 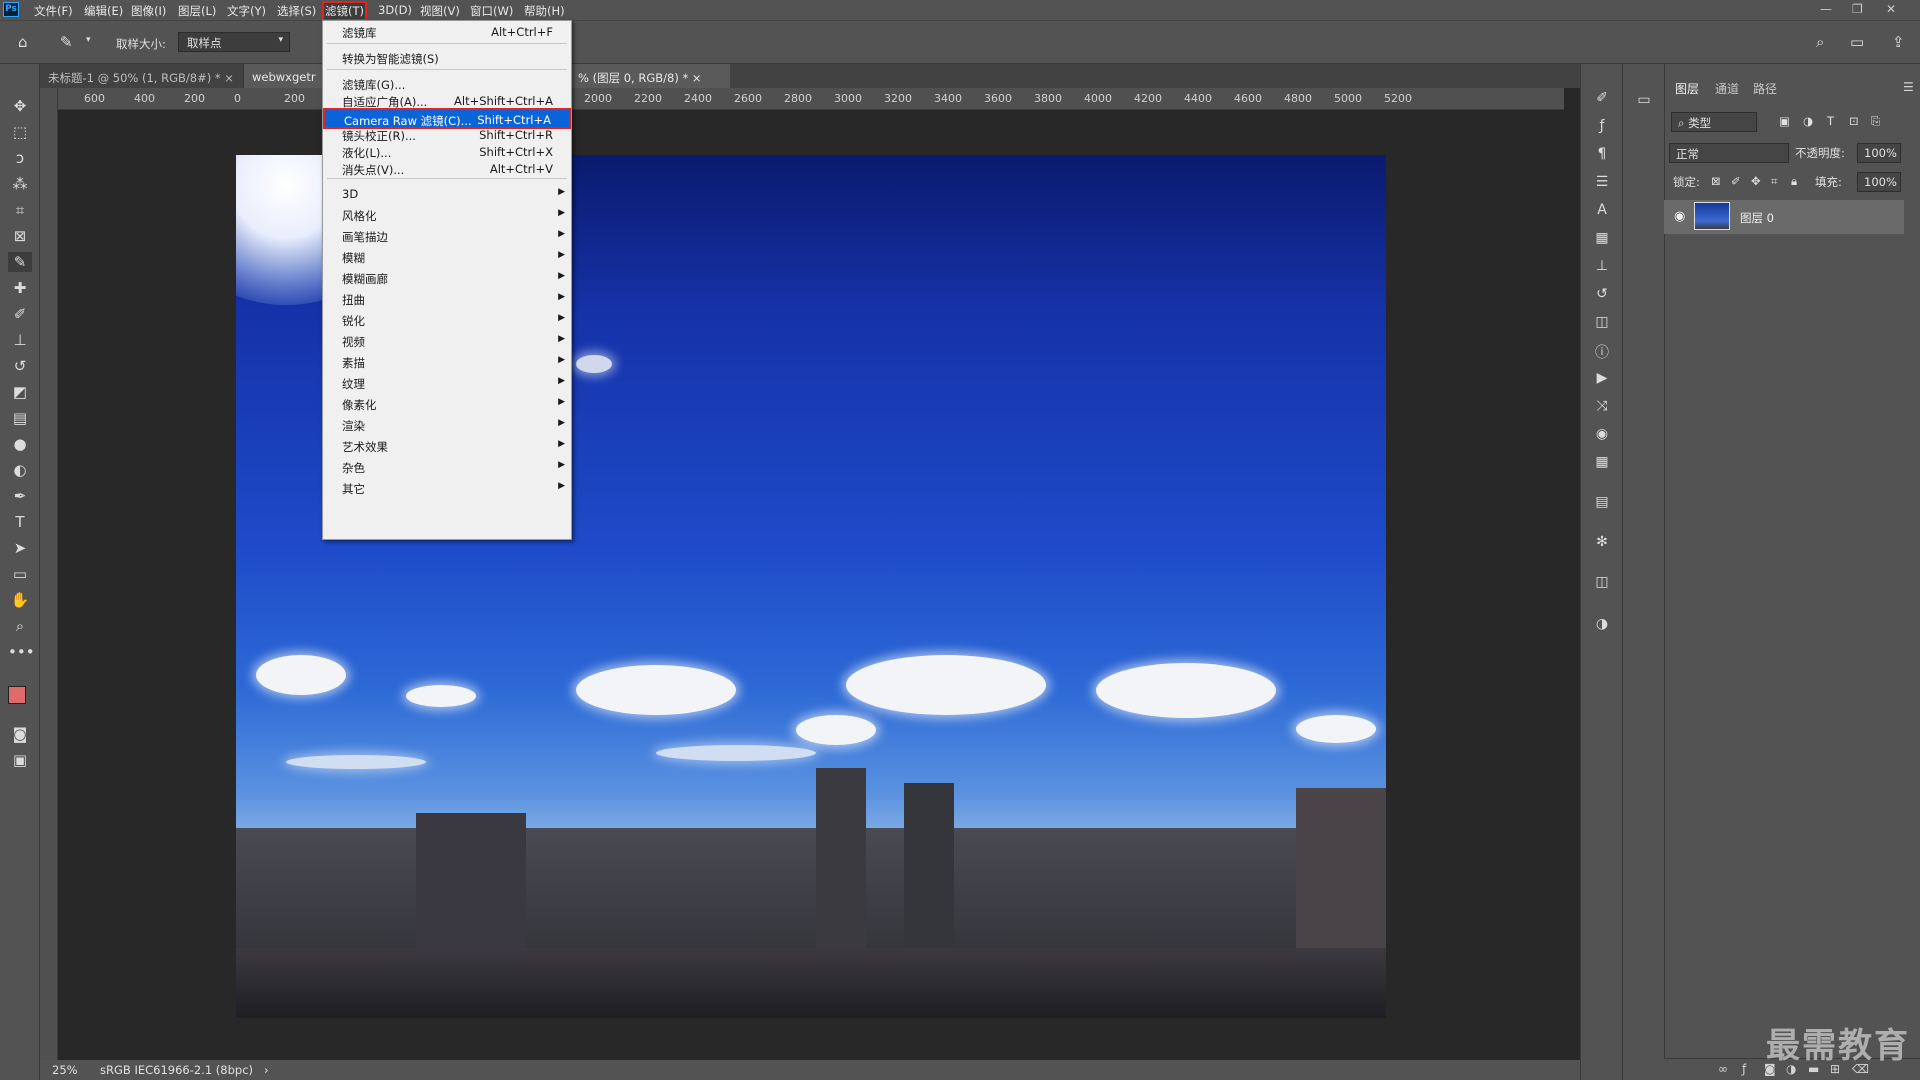 I want to click on screen-mode-icon: ▣, so click(x=20, y=760).